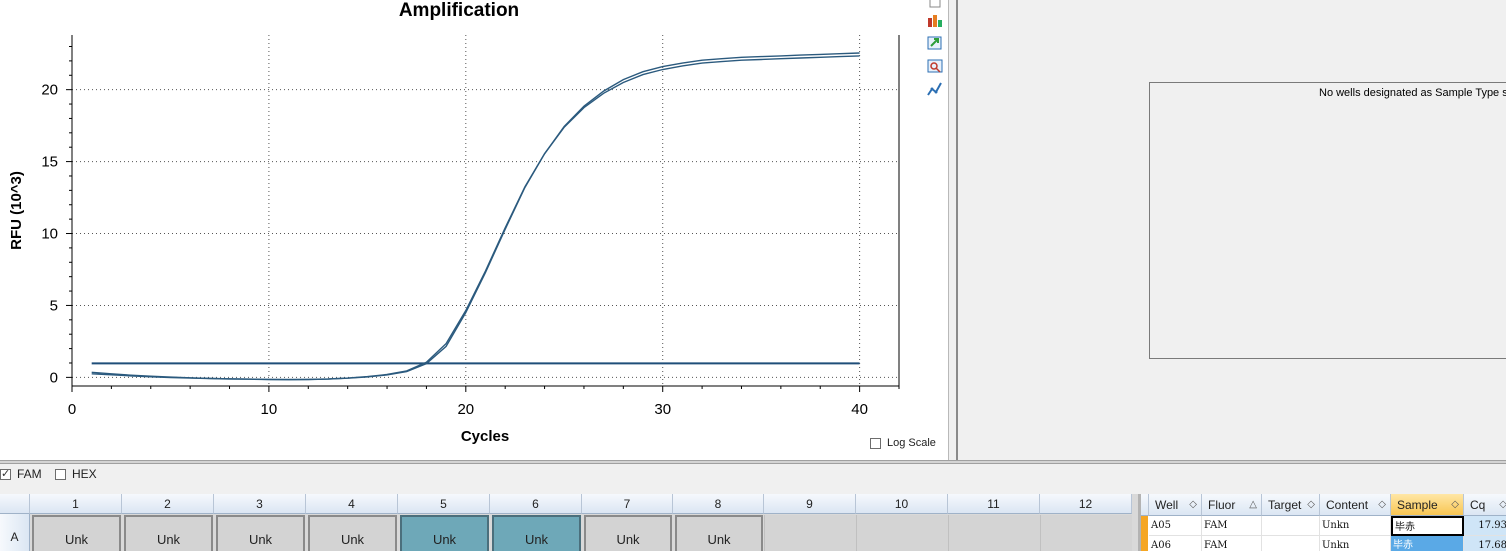 The height and width of the screenshot is (551, 1506). Describe the element at coordinates (269, 409) in the screenshot. I see `x-tick-label: 10` at that location.